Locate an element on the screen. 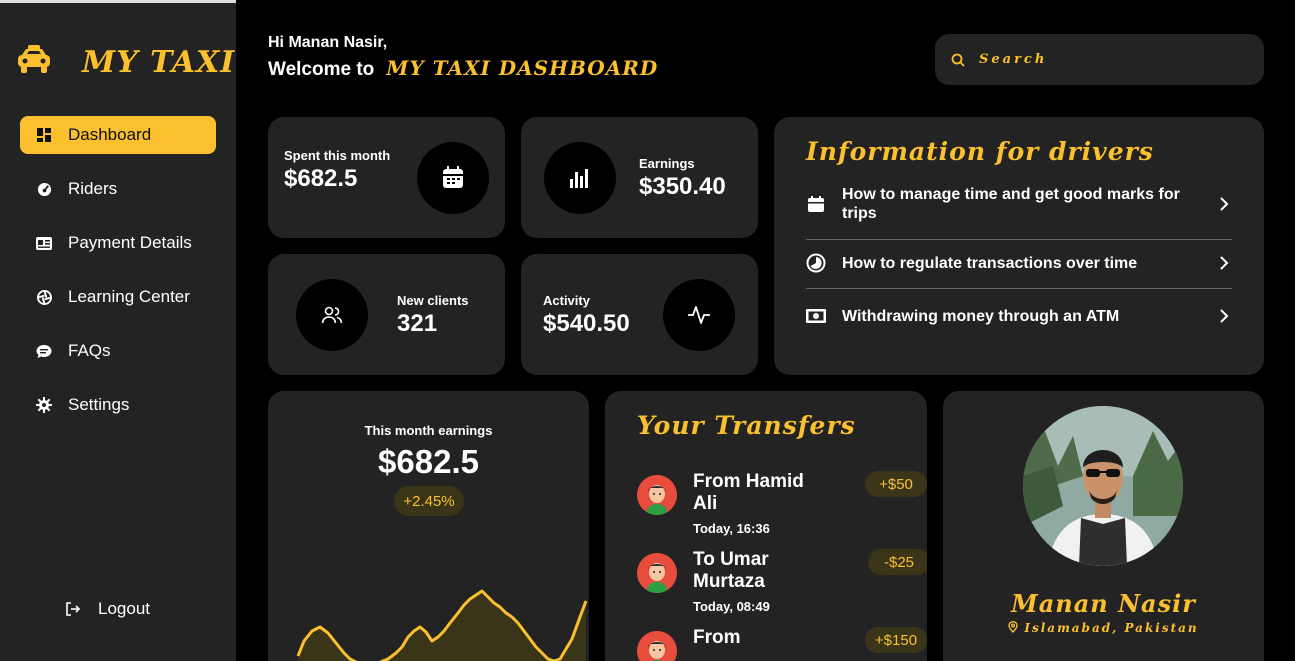  id-card-icon is located at coordinates (44, 243).